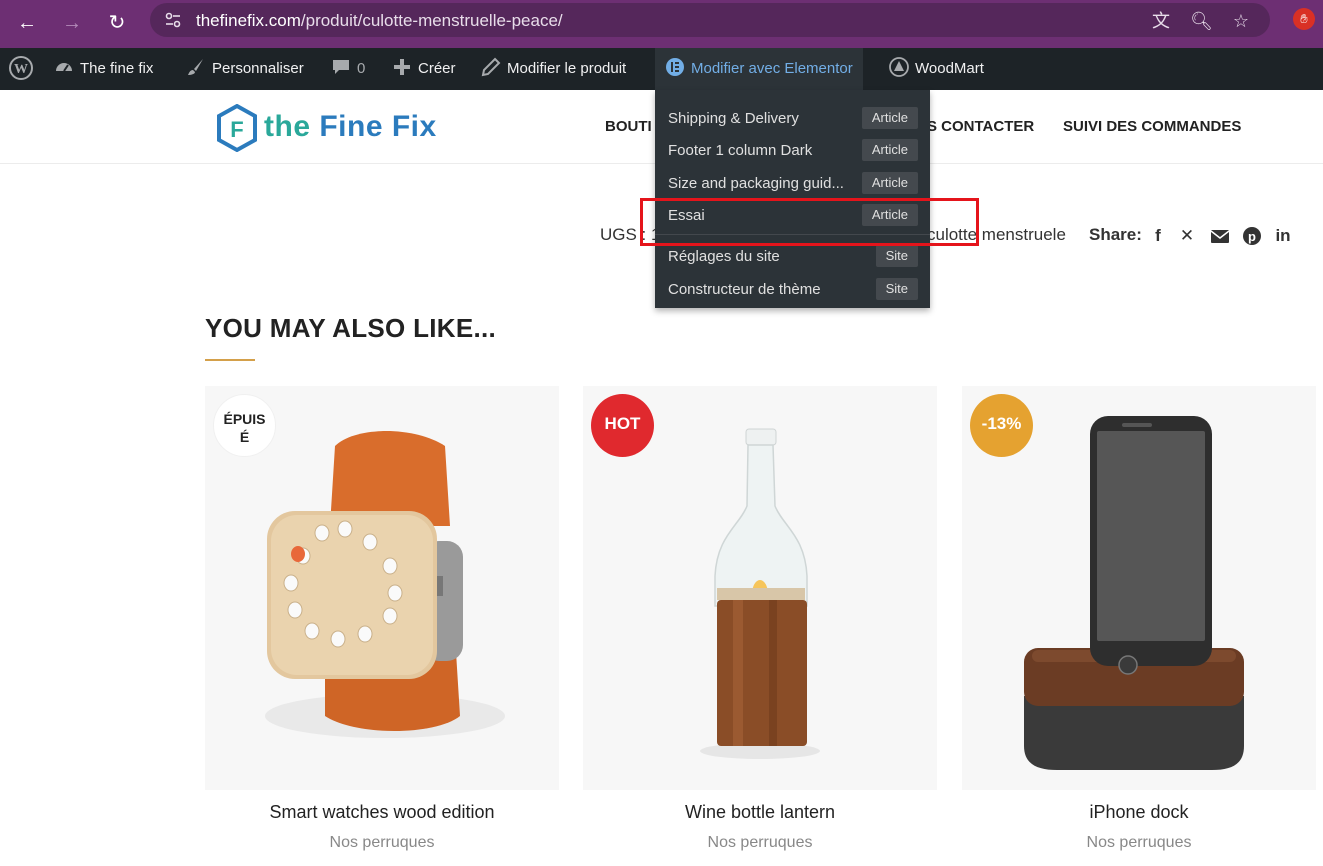 Image resolution: width=1323 pixels, height=866 pixels. What do you see at coordinates (899, 67) in the screenshot?
I see `woodmart-icon` at bounding box center [899, 67].